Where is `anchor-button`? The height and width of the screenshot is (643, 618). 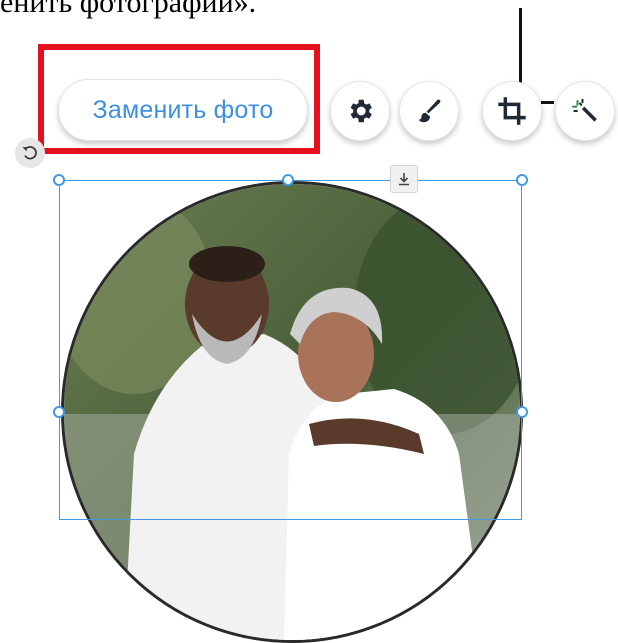
anchor-button is located at coordinates (404, 179).